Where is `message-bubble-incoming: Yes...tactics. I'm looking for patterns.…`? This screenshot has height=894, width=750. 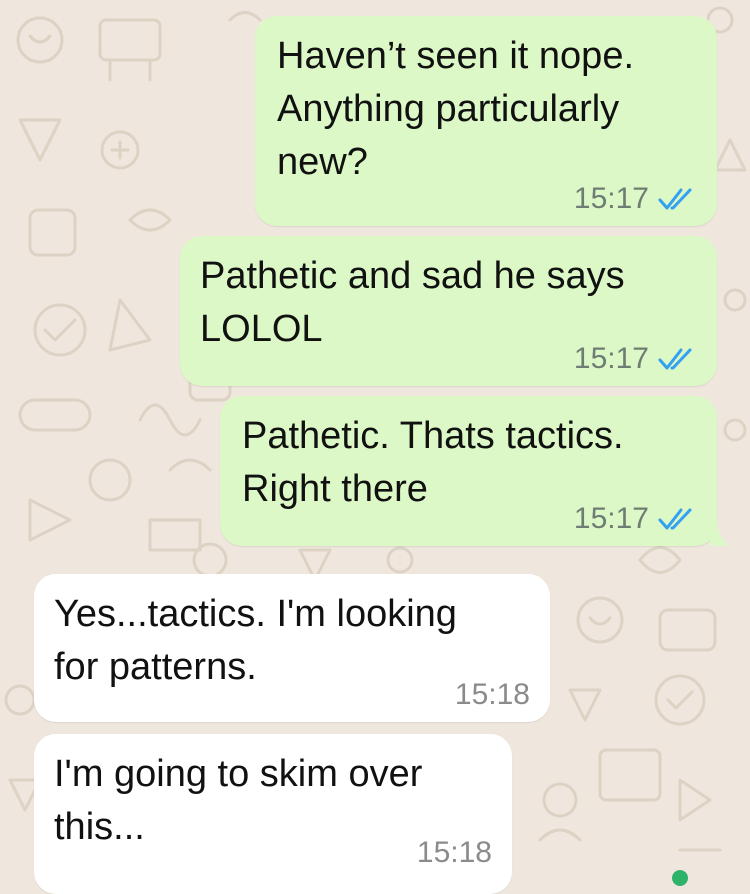 message-bubble-incoming: Yes...tactics. I'm looking for patterns.… is located at coordinates (292, 648).